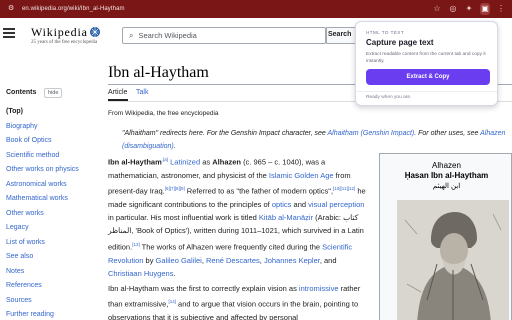 The width and height of the screenshot is (512, 320). I want to click on toc-item-other-works: Other works, so click(42, 217).